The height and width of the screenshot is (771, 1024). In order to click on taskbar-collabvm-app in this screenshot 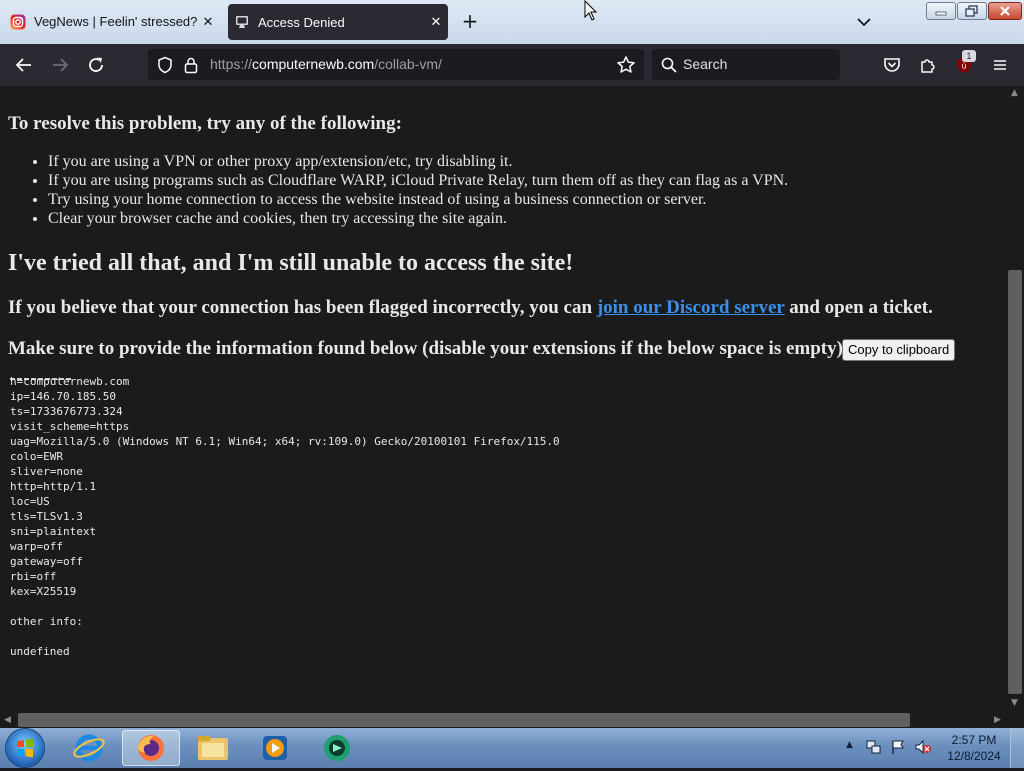, I will do `click(337, 748)`.